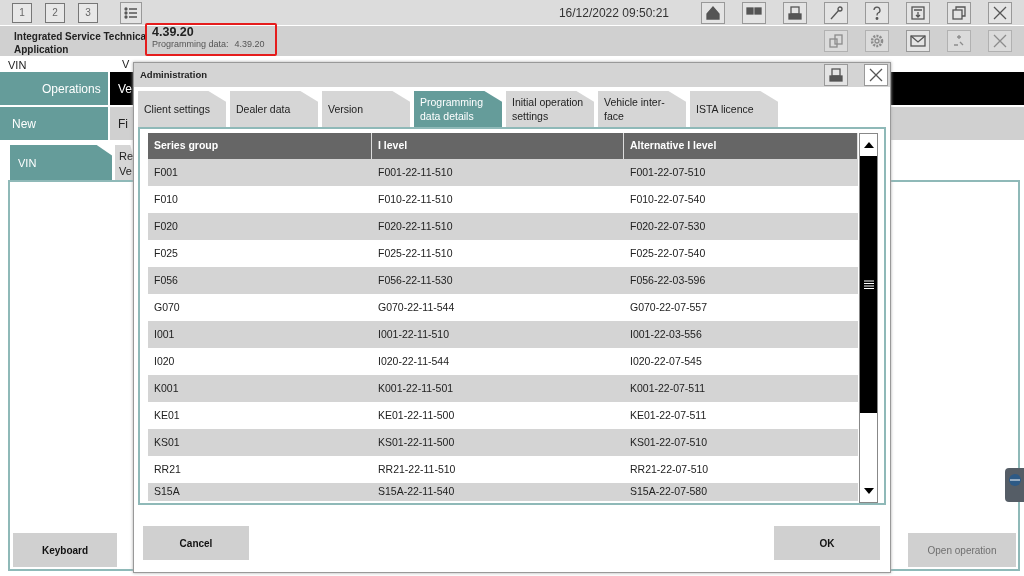 This screenshot has width=1024, height=576. What do you see at coordinates (415, 172) in the screenshot?
I see `table-cell-text: F001-22-11-510` at bounding box center [415, 172].